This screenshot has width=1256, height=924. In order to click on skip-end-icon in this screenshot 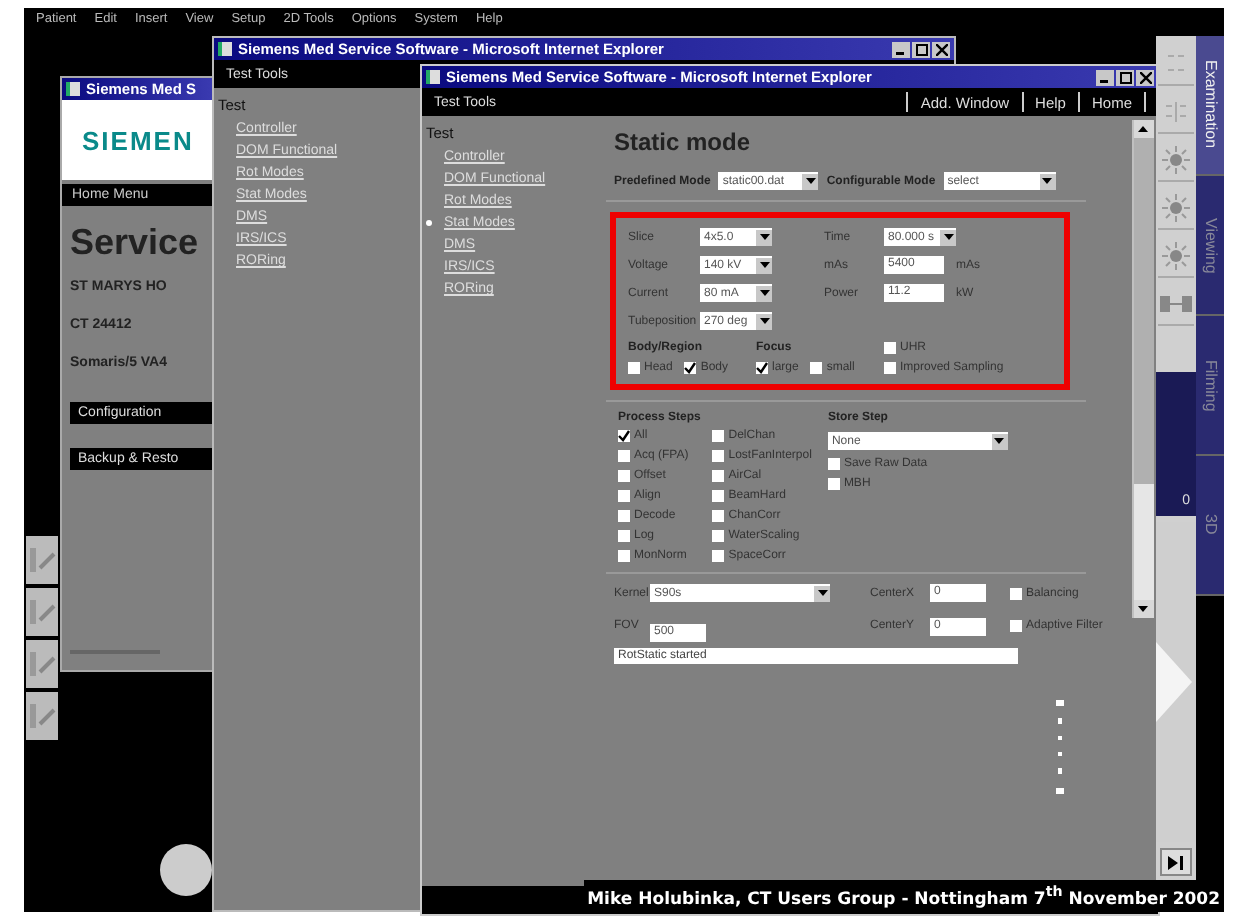, I will do `click(1176, 862)`.